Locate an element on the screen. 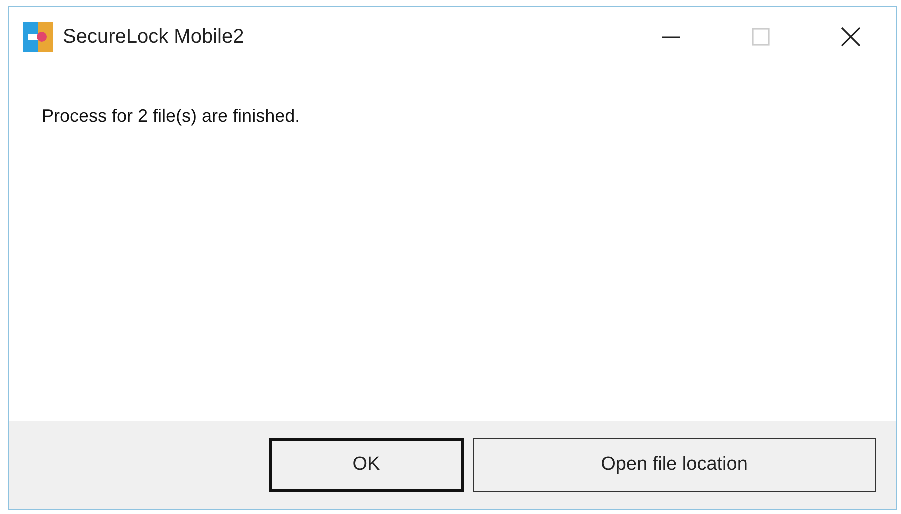 The image size is (901, 514). open-location-button: Open file location is located at coordinates (674, 465).